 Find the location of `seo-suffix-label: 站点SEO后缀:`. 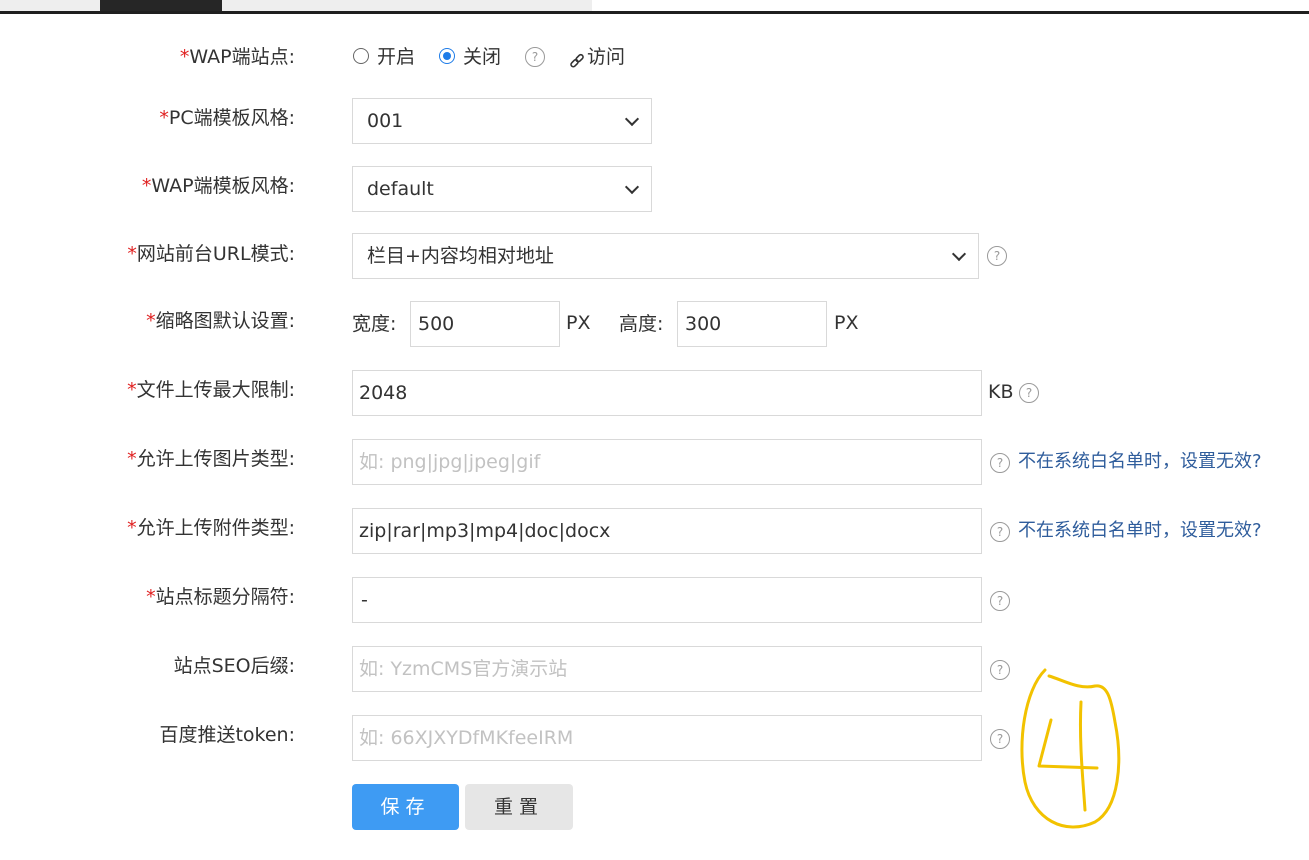

seo-suffix-label: 站点SEO后缀: is located at coordinates (234, 666).